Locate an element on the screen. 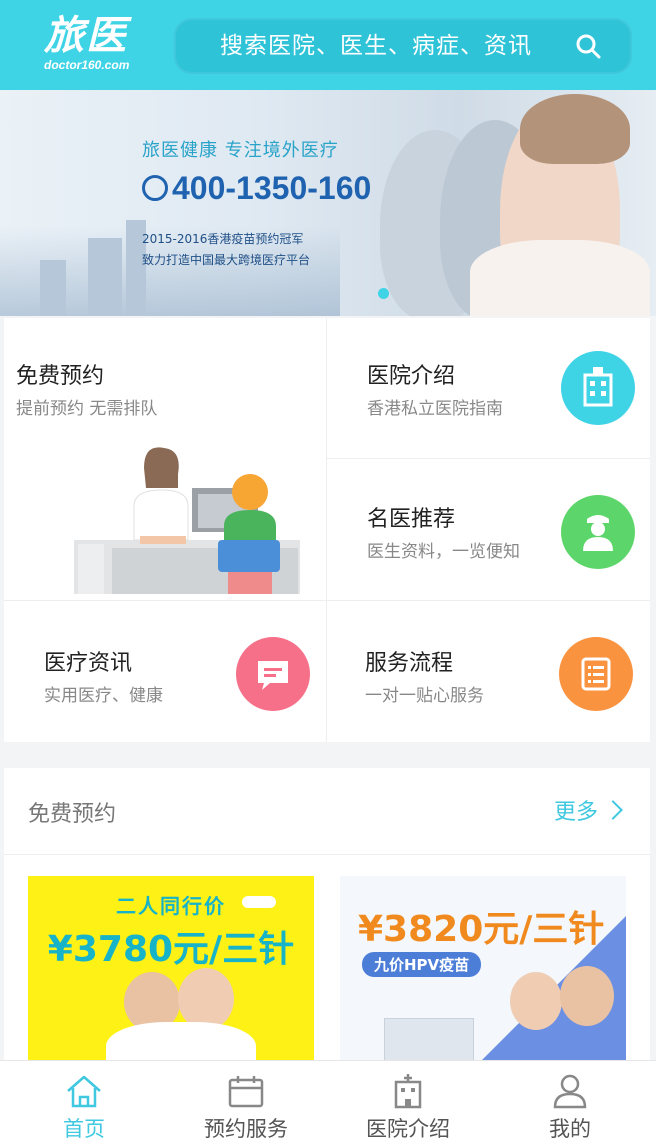 Image resolution: width=656 pixels, height=1148 pixels. tab-profile: 我的 is located at coordinates (570, 1104).